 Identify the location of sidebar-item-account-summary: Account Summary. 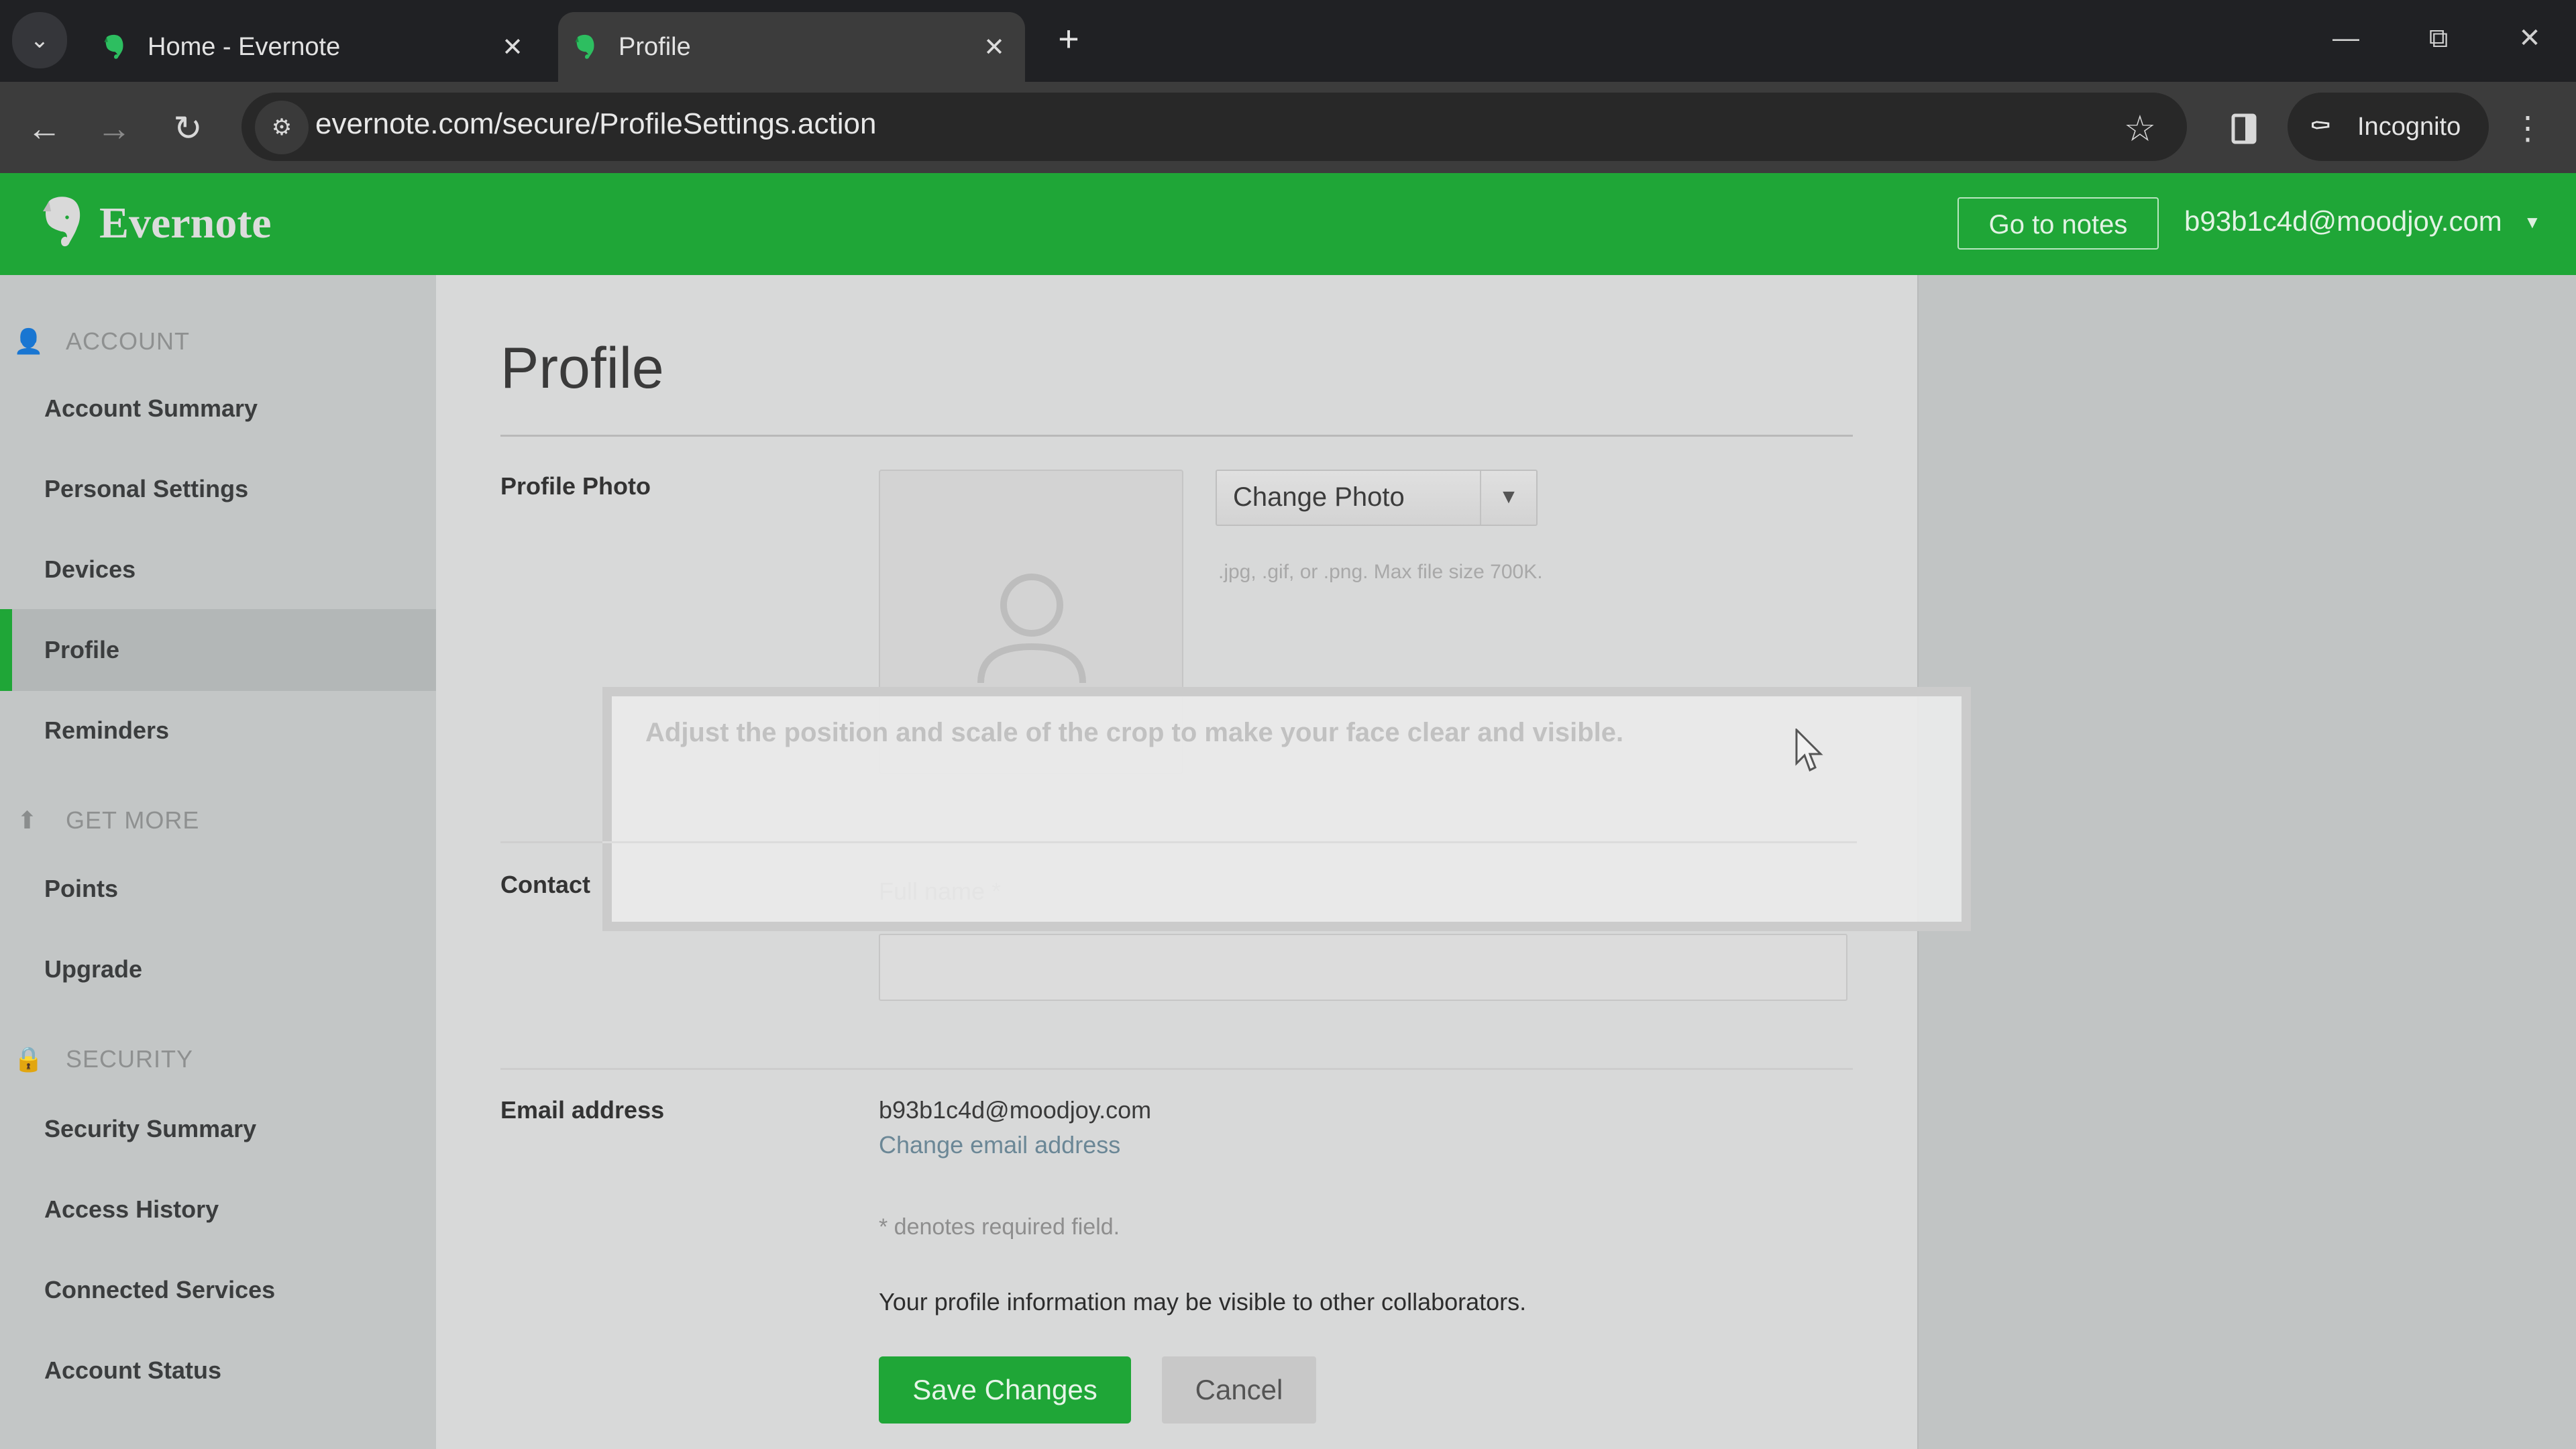
(218, 408).